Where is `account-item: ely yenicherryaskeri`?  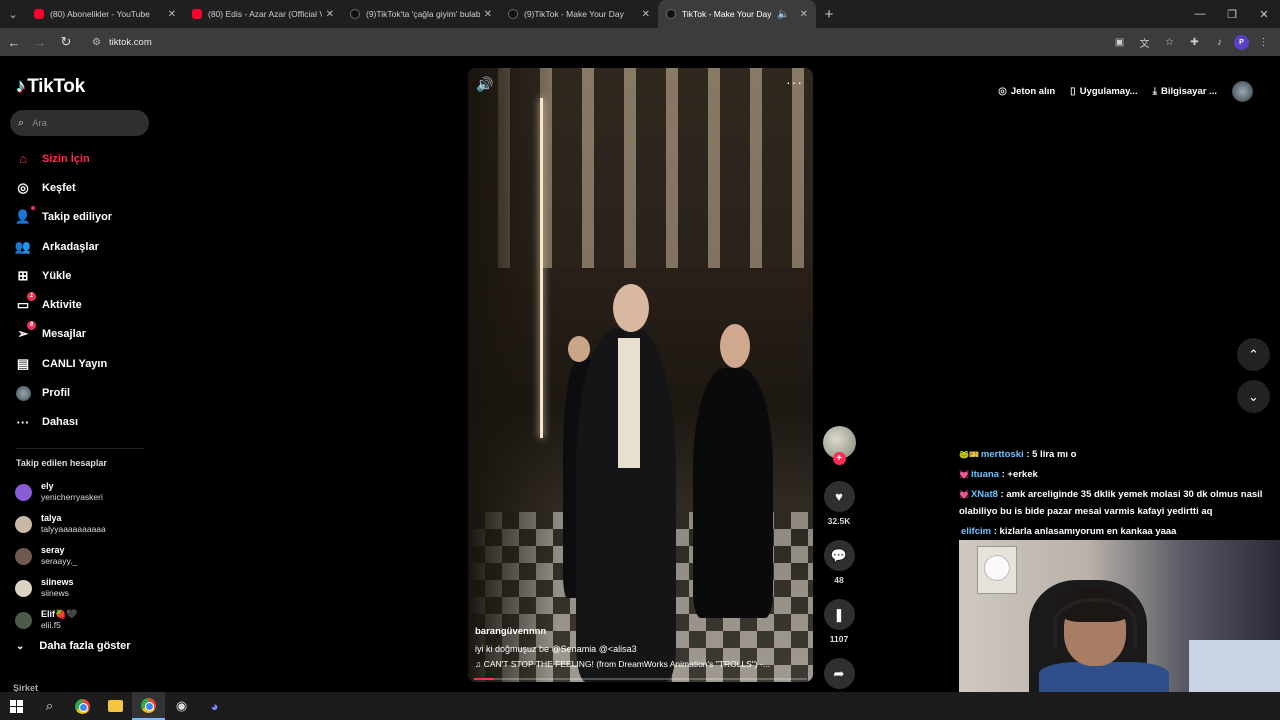 account-item: ely yenicherryaskeri is located at coordinates (85, 492).